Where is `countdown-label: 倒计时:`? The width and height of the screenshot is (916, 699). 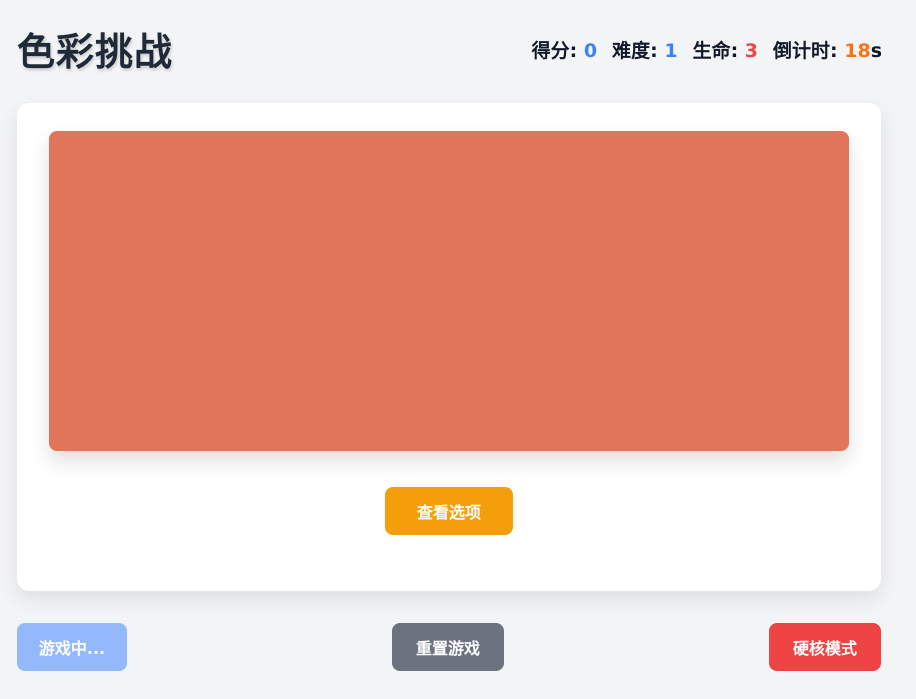 countdown-label: 倒计时: is located at coordinates (809, 51).